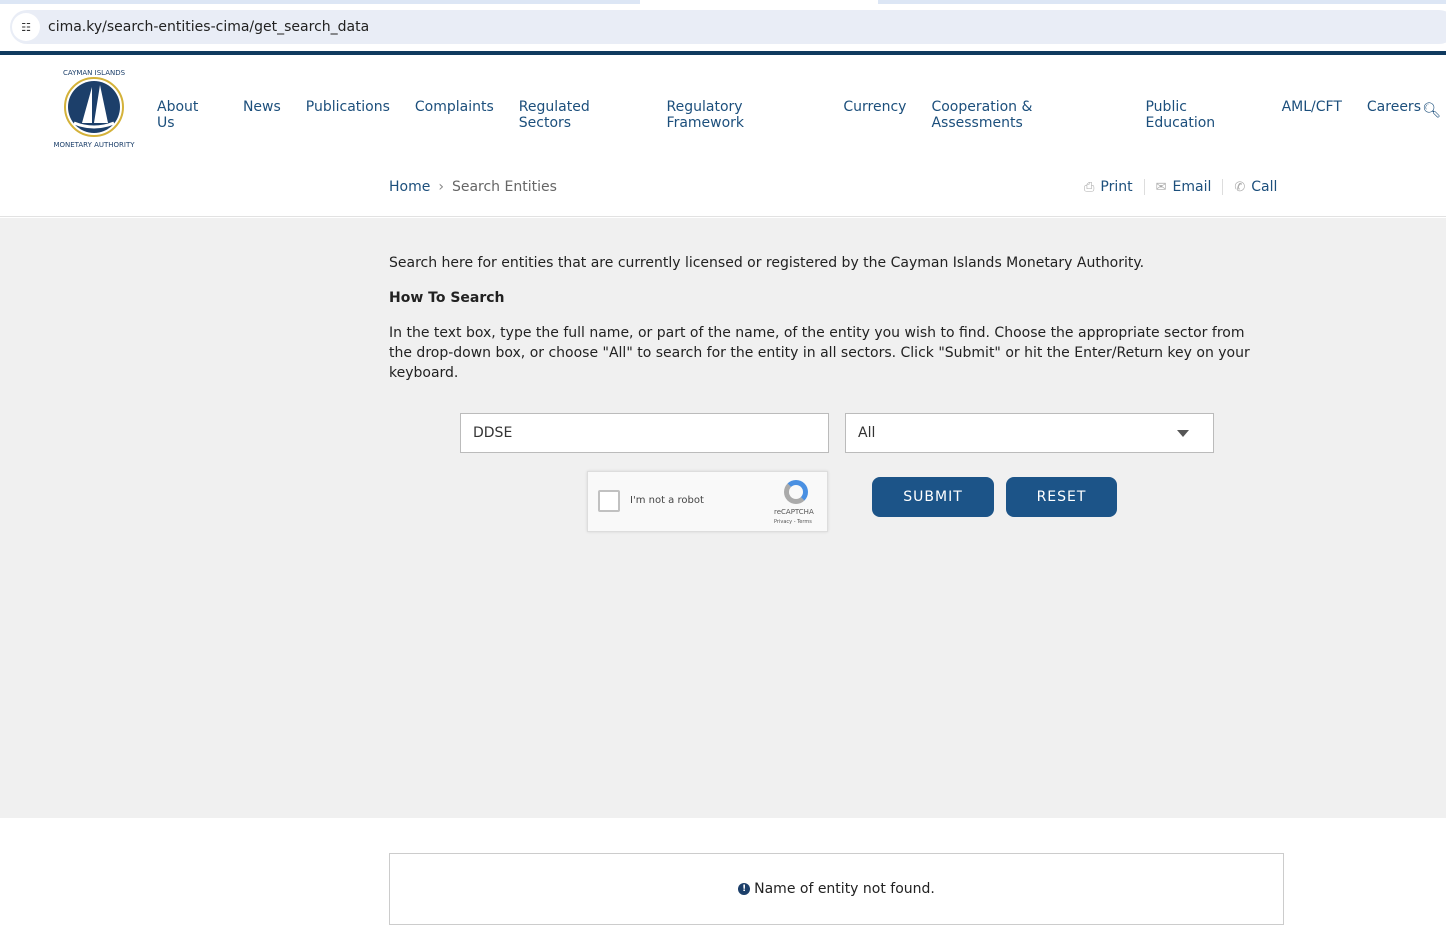 The width and height of the screenshot is (1446, 938). I want to click on nav-regulated-sectors: Regulated Sectors, so click(580, 115).